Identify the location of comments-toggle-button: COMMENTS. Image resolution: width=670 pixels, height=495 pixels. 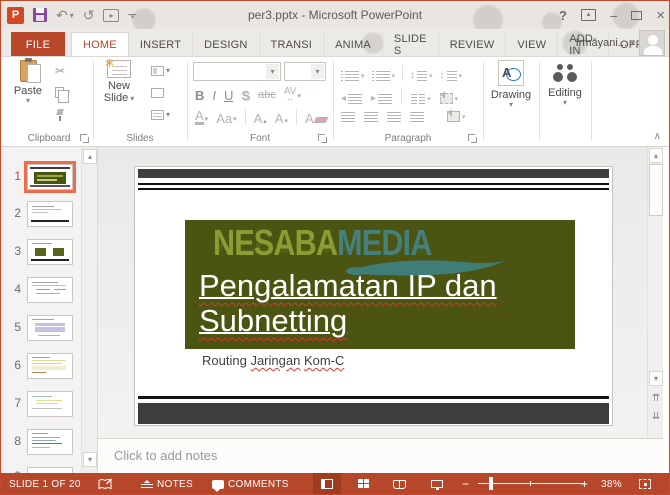
(250, 483).